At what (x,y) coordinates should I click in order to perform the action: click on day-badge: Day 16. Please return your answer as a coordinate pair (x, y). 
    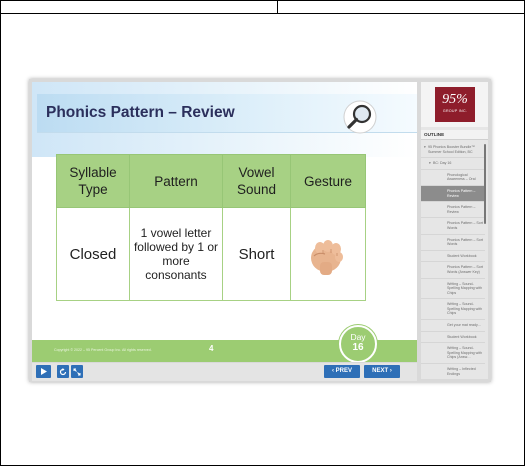
    Looking at the image, I should click on (358, 343).